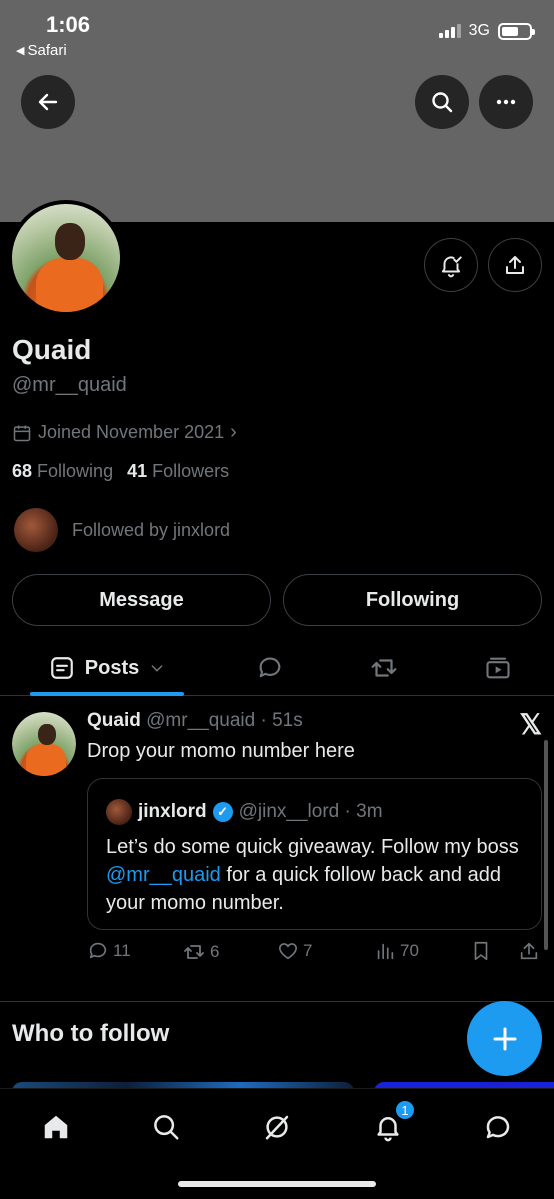 This screenshot has width=554, height=1199. Describe the element at coordinates (409, 950) in the screenshot. I see `views-count: 70` at that location.